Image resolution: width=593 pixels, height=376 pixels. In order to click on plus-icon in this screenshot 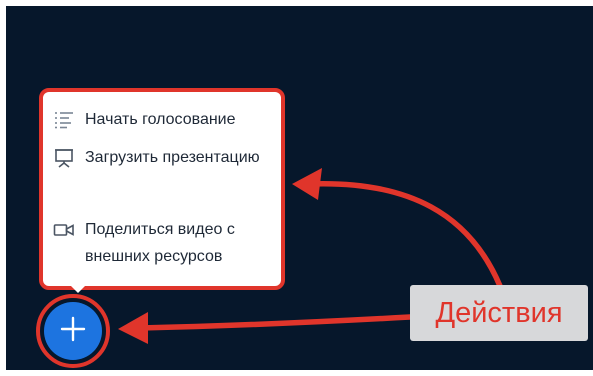, I will do `click(73, 331)`.